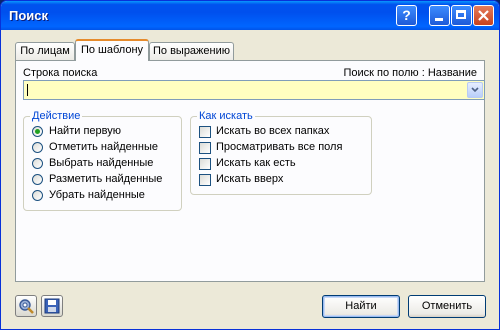 The image size is (500, 330). I want to click on radio-label: Найти первую, so click(85, 131).